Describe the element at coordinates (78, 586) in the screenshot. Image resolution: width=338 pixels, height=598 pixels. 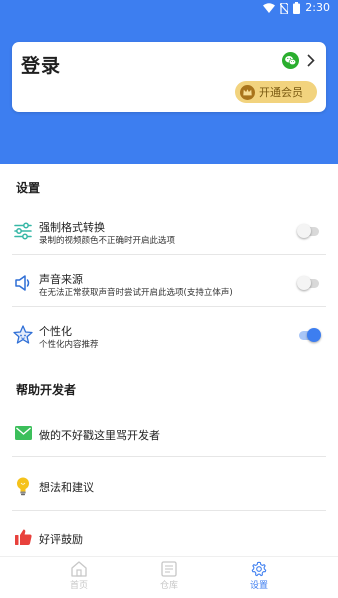
I see `nav-home-label: 首页` at that location.